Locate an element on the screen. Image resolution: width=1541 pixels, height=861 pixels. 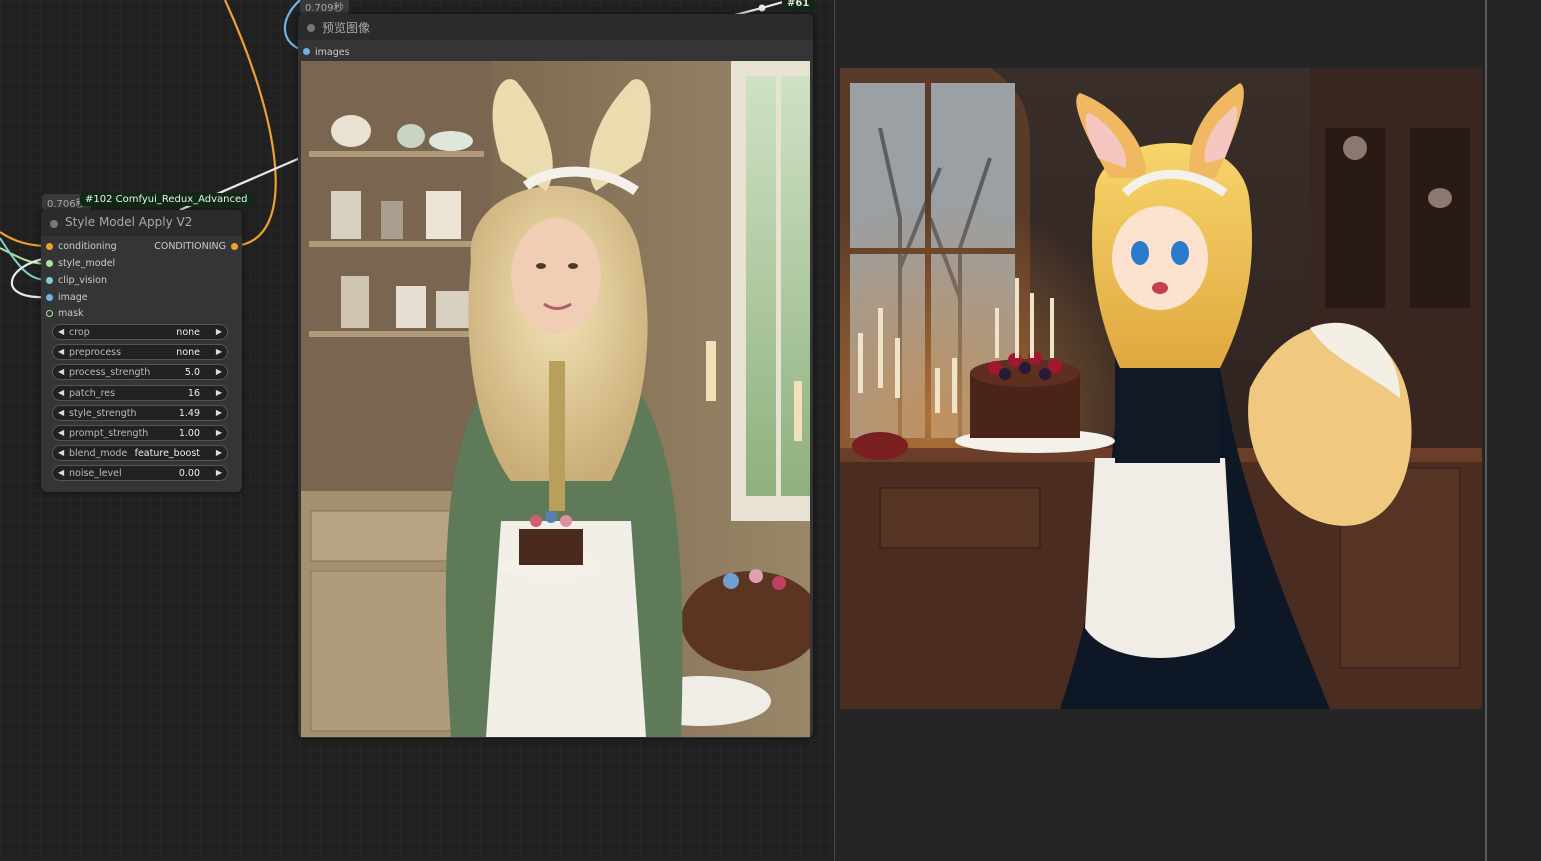
widget-value: 1.49 is located at coordinates (189, 413).